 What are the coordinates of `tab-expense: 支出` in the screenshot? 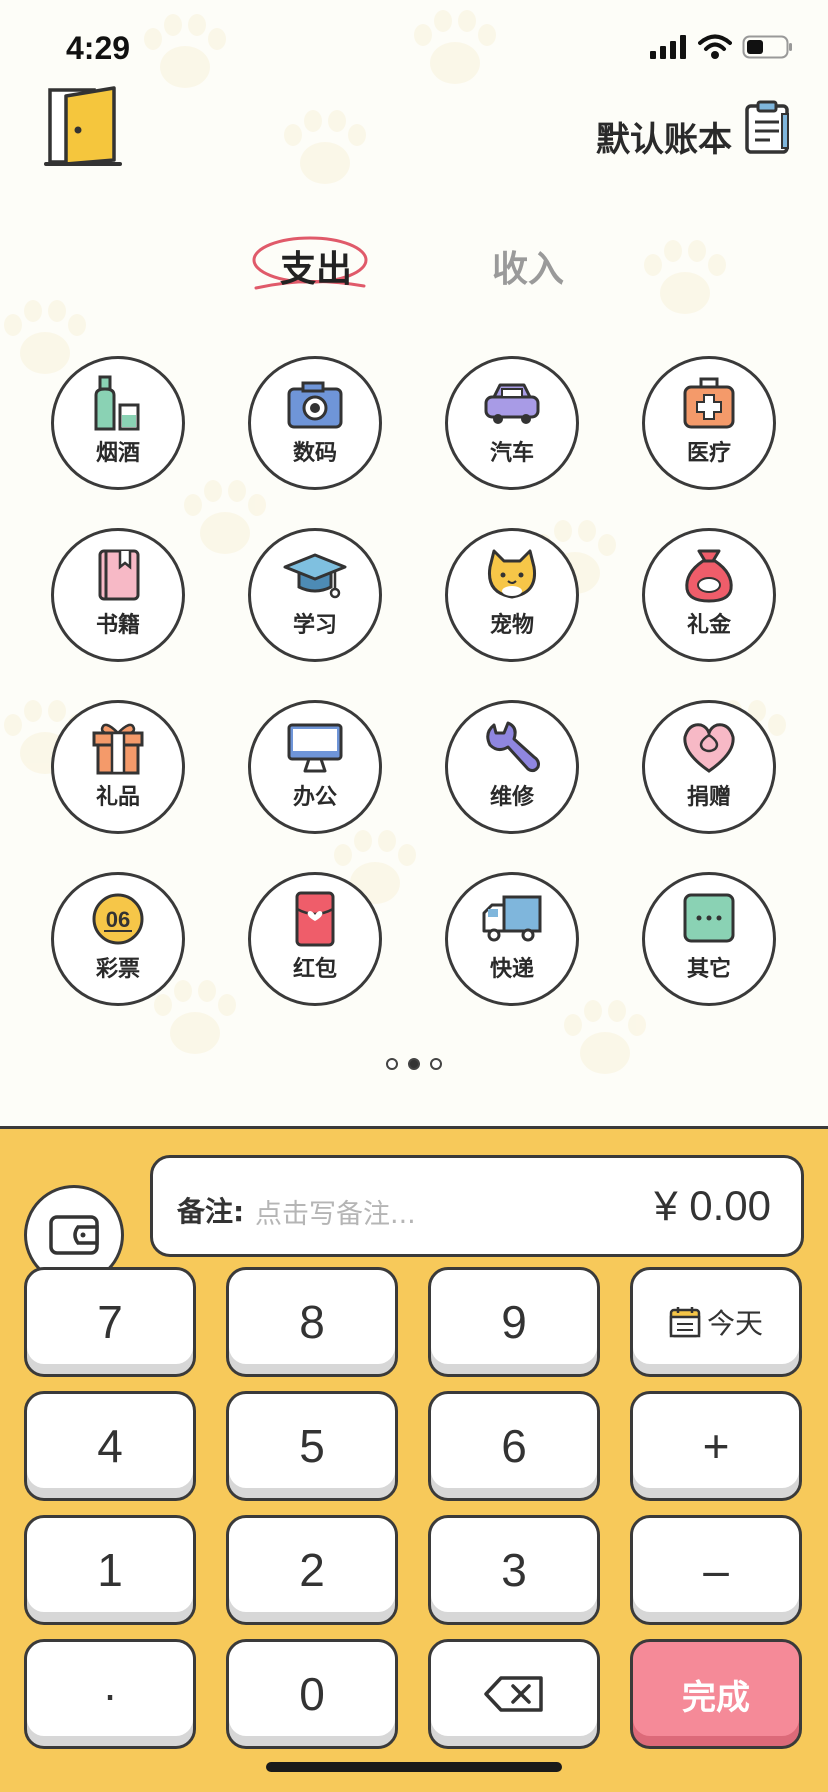 It's located at (316, 266).